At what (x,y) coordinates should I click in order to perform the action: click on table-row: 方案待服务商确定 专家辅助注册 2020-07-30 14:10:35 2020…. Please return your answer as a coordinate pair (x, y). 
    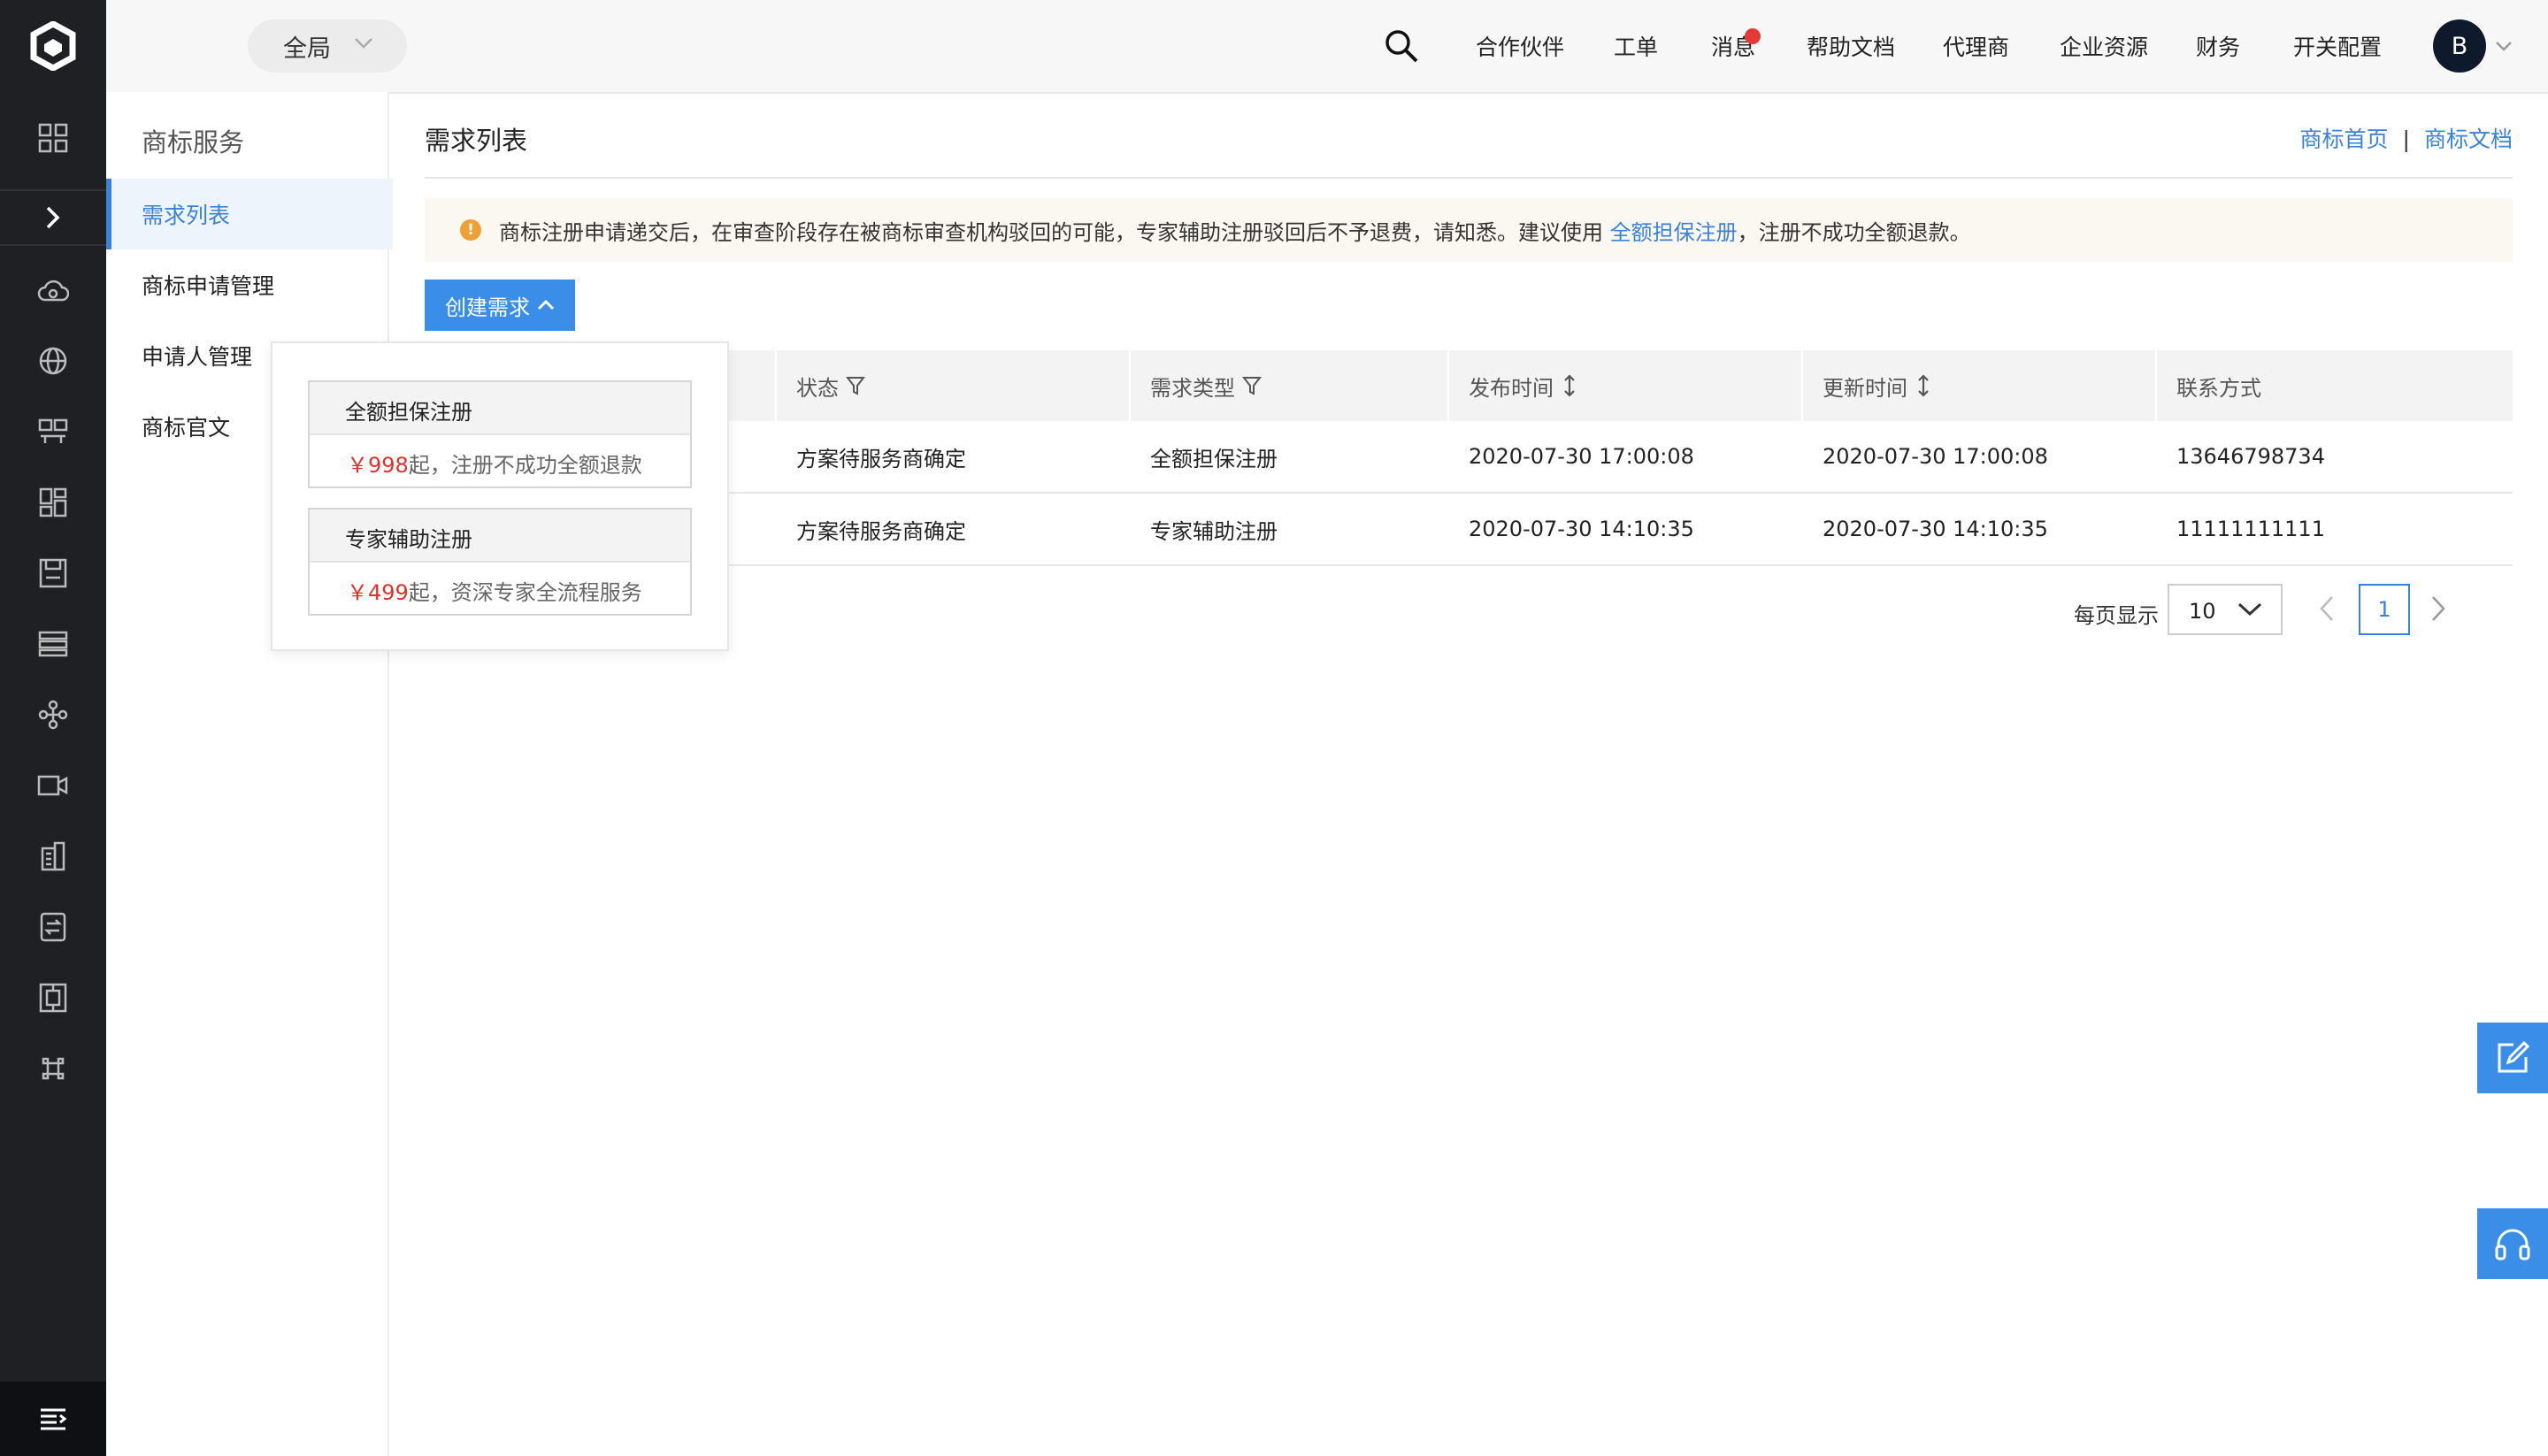
    Looking at the image, I should click on (1469, 530).